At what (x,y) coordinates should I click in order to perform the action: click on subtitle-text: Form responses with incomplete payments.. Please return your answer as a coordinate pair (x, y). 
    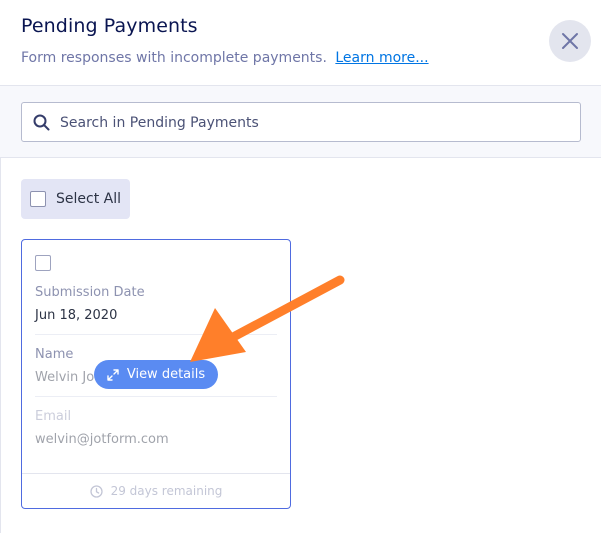
    Looking at the image, I should click on (174, 58).